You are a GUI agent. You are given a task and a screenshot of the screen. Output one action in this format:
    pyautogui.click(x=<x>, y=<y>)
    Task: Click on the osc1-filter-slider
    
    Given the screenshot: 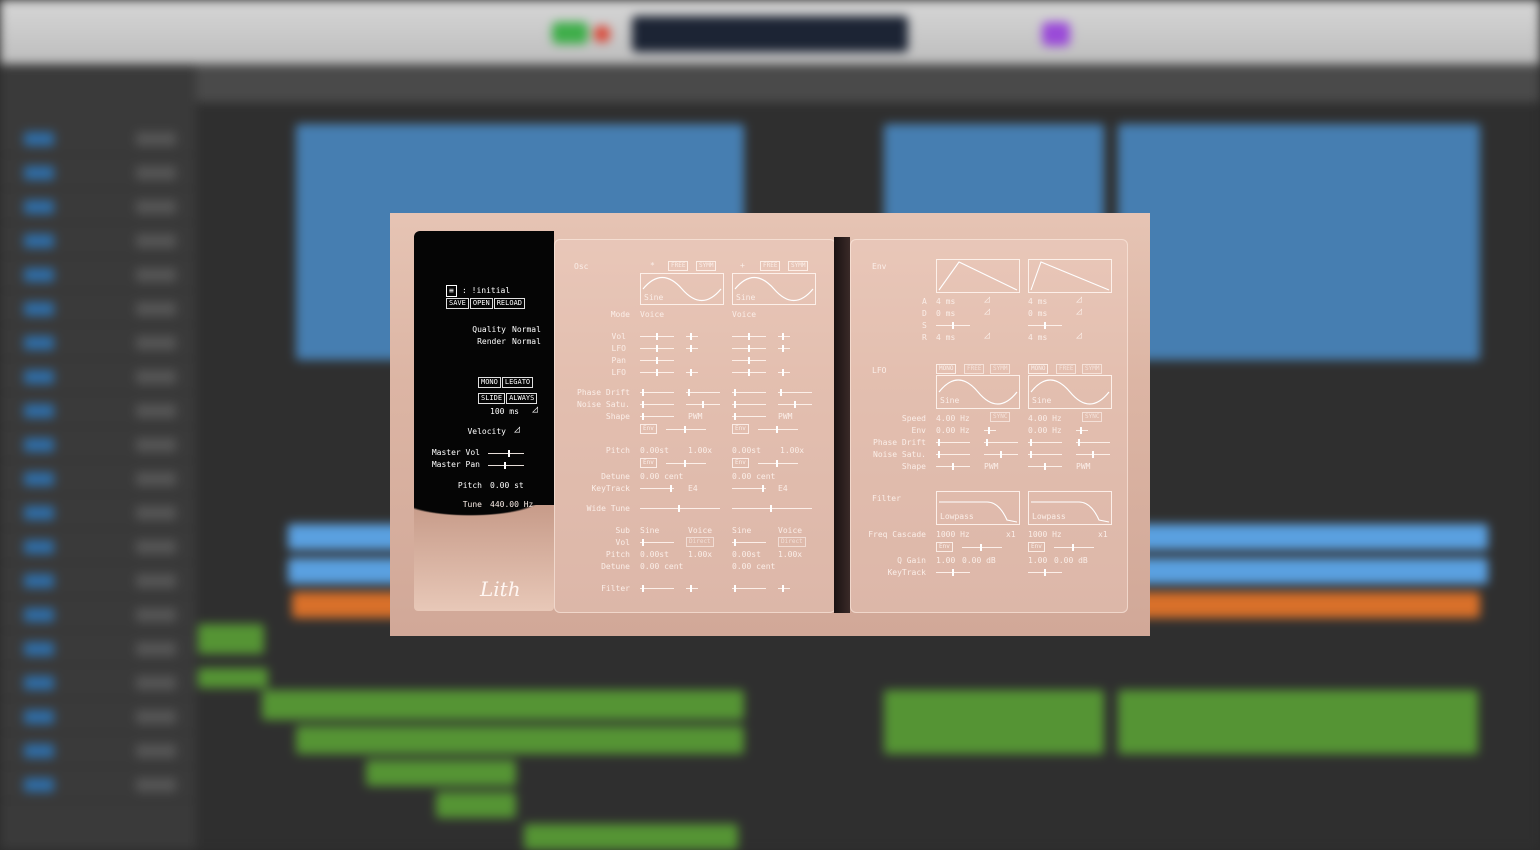 What is the action you would take?
    pyautogui.click(x=657, y=588)
    